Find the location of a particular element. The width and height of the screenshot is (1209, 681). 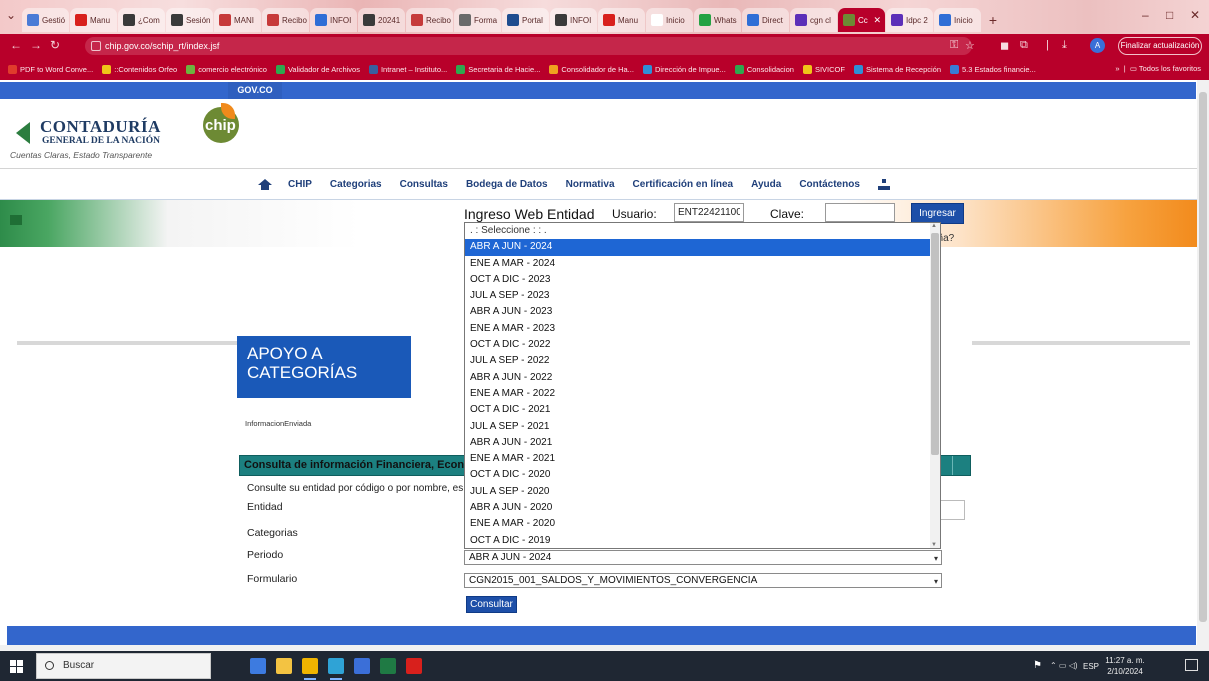

browser-tab: Portal is located at coordinates (525, 20).